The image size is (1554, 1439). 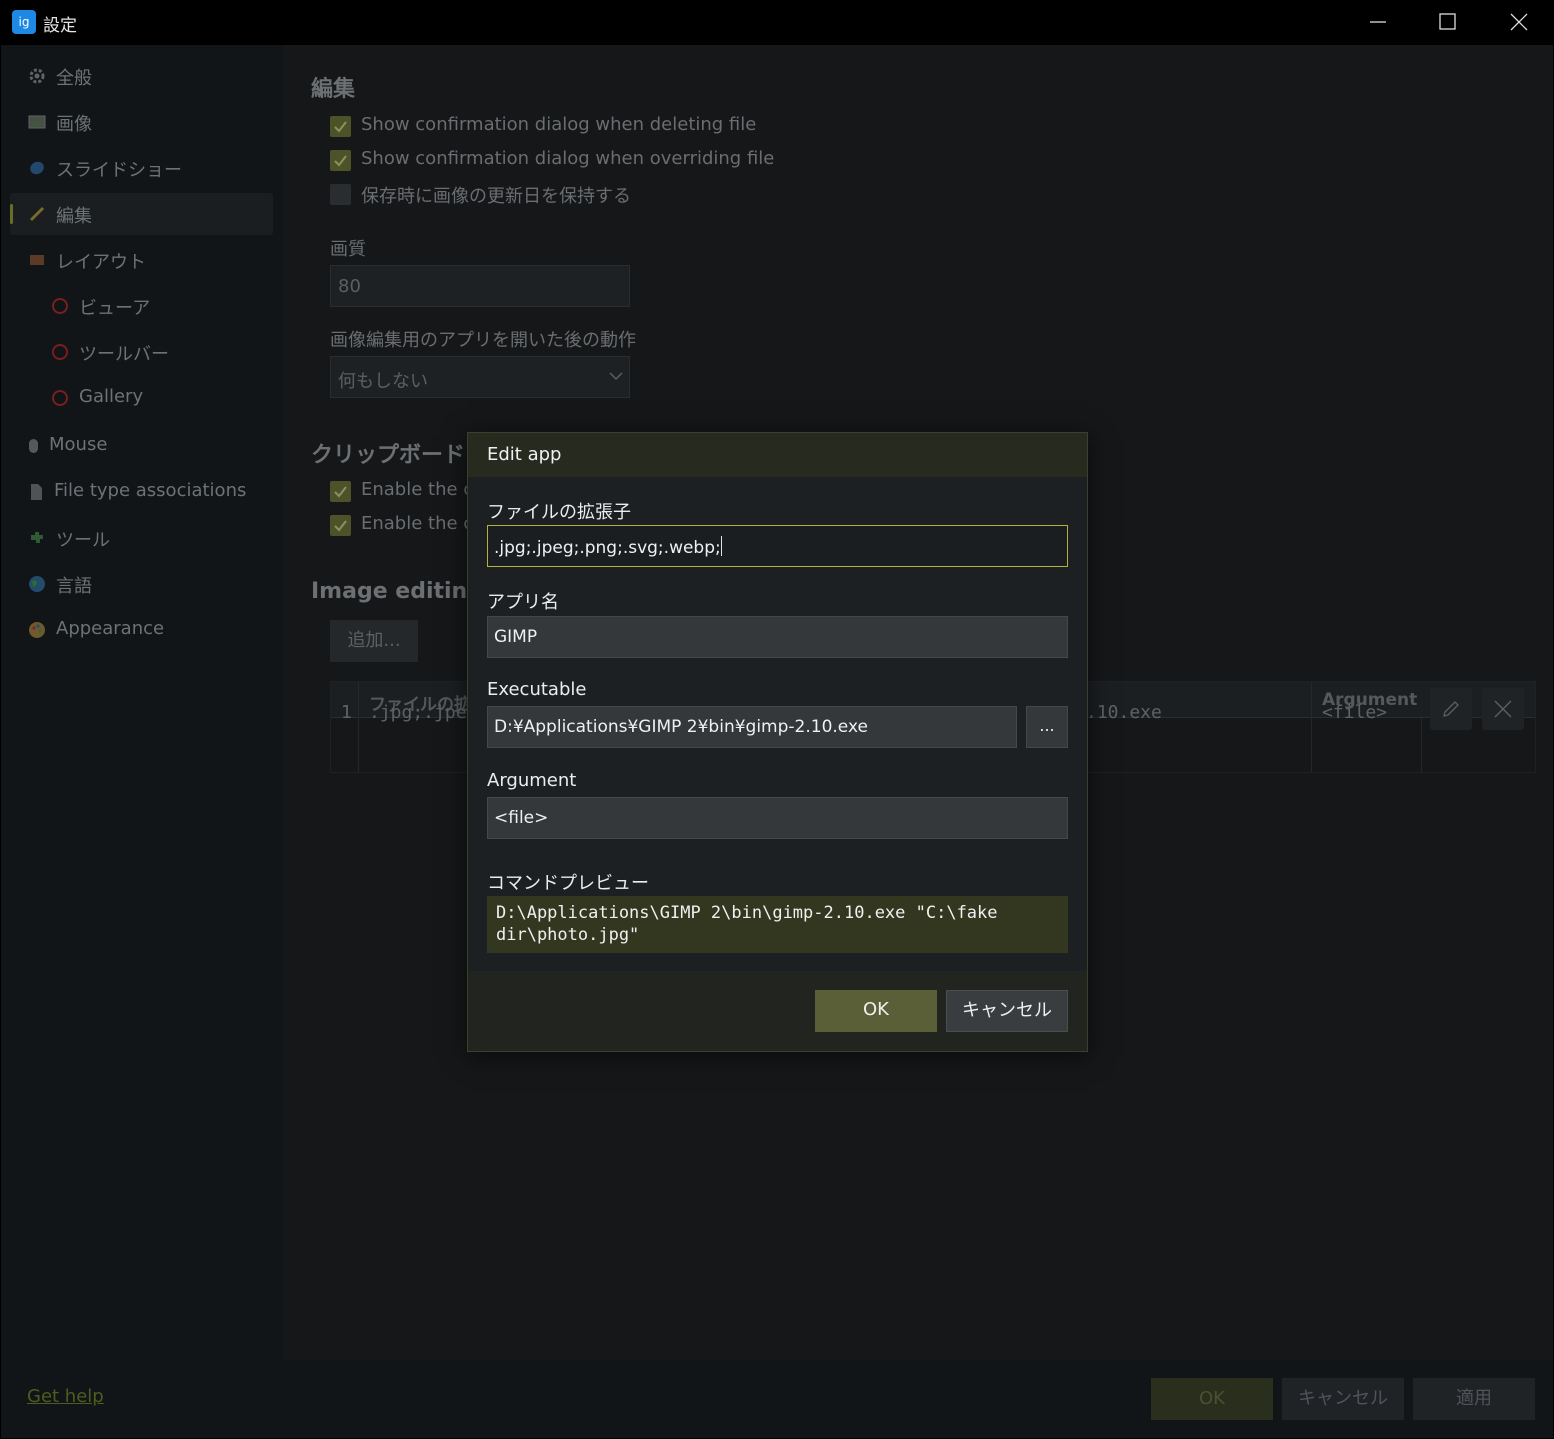 What do you see at coordinates (141, 76) in the screenshot?
I see `sidebar-item-general: 全般` at bounding box center [141, 76].